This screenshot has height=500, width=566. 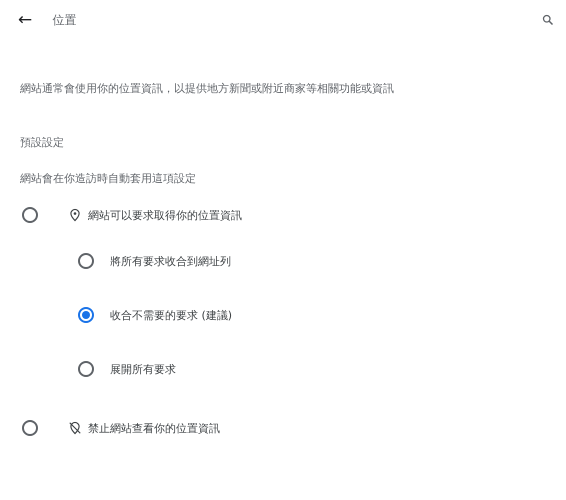 What do you see at coordinates (170, 261) in the screenshot?
I see `option-label: 將所有要求收合到網址列` at bounding box center [170, 261].